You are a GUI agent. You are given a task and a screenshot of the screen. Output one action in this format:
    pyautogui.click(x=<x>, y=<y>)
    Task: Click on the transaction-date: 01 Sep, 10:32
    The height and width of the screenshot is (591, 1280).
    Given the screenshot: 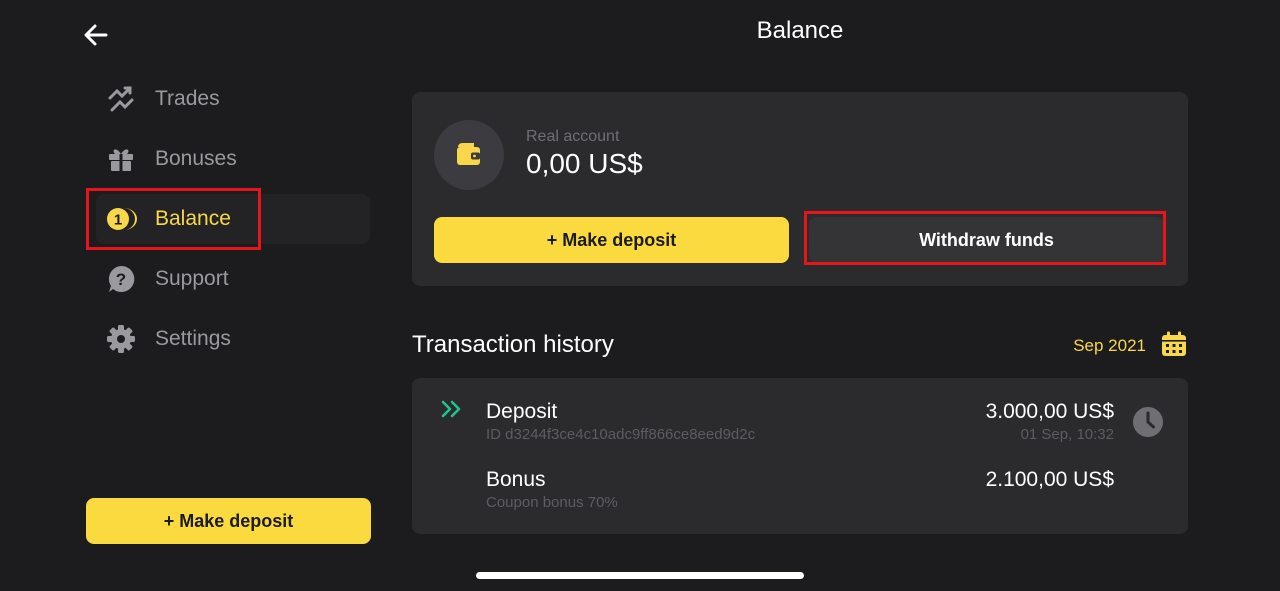 What is the action you would take?
    pyautogui.click(x=1067, y=434)
    